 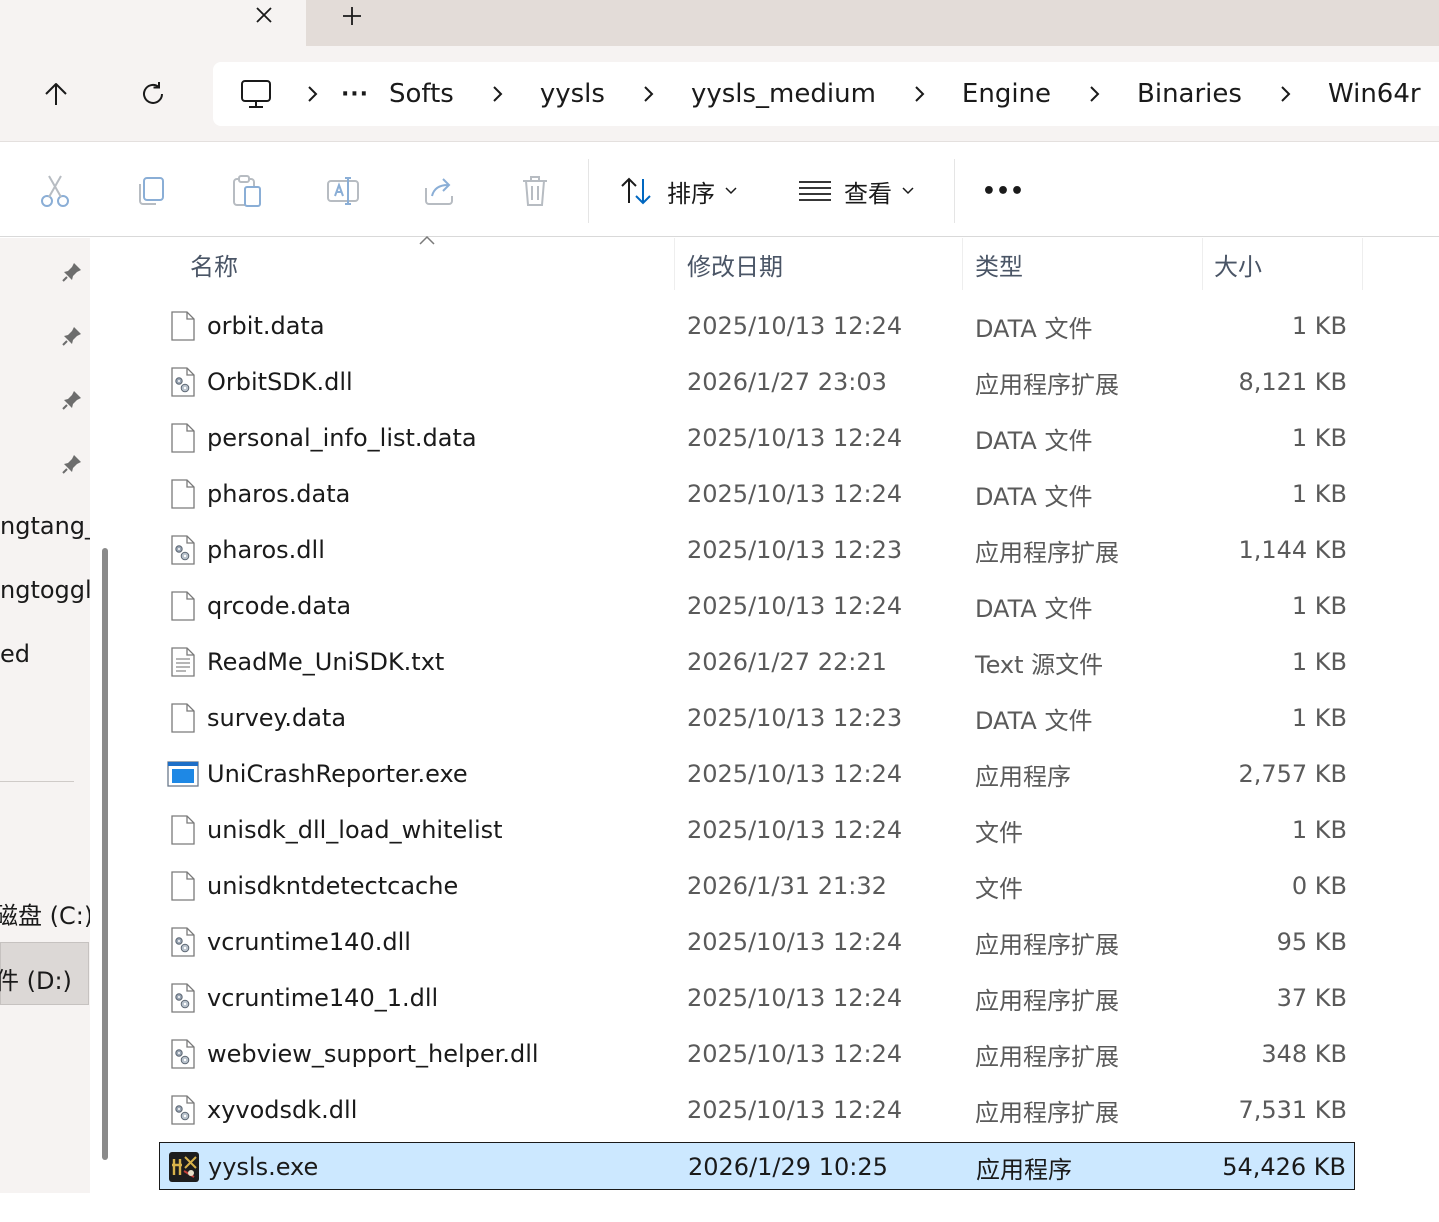 What do you see at coordinates (45, 590) in the screenshot?
I see `nav-item-folder: ngtoggle` at bounding box center [45, 590].